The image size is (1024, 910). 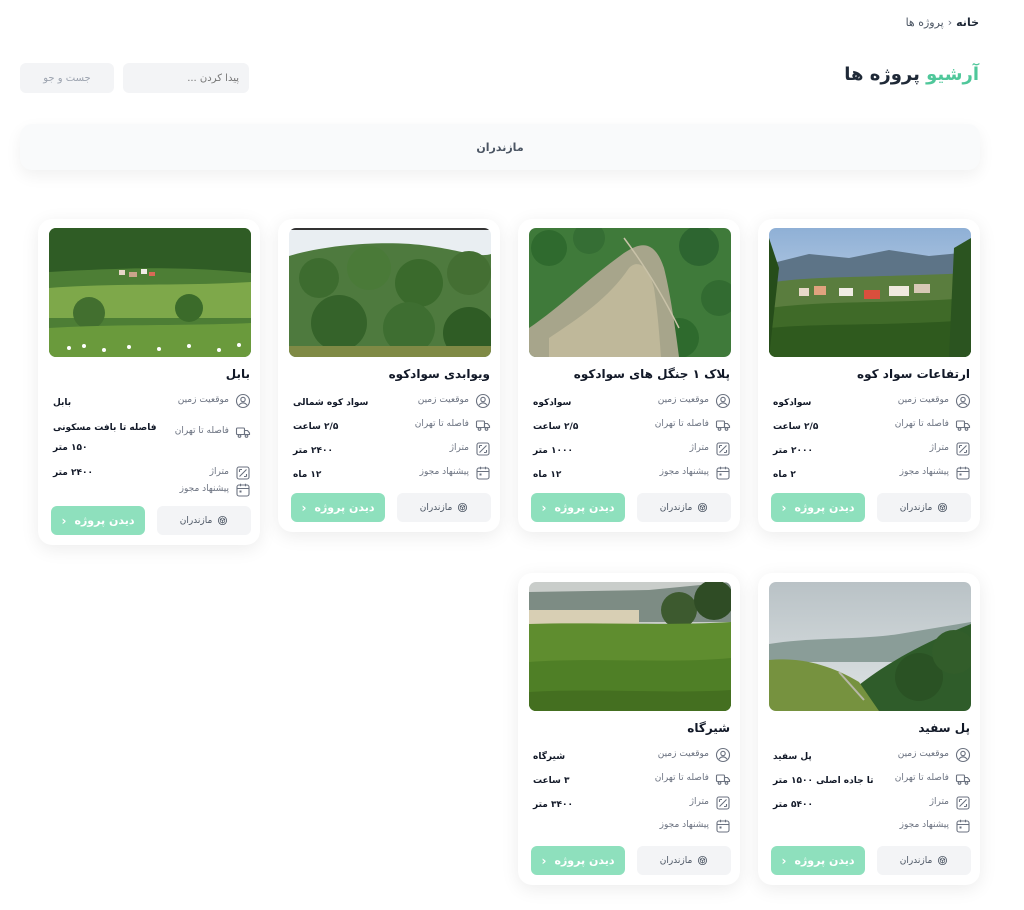 What do you see at coordinates (793, 805) in the screenshot?
I see `area-value: ۵۴۰۰ متر` at bounding box center [793, 805].